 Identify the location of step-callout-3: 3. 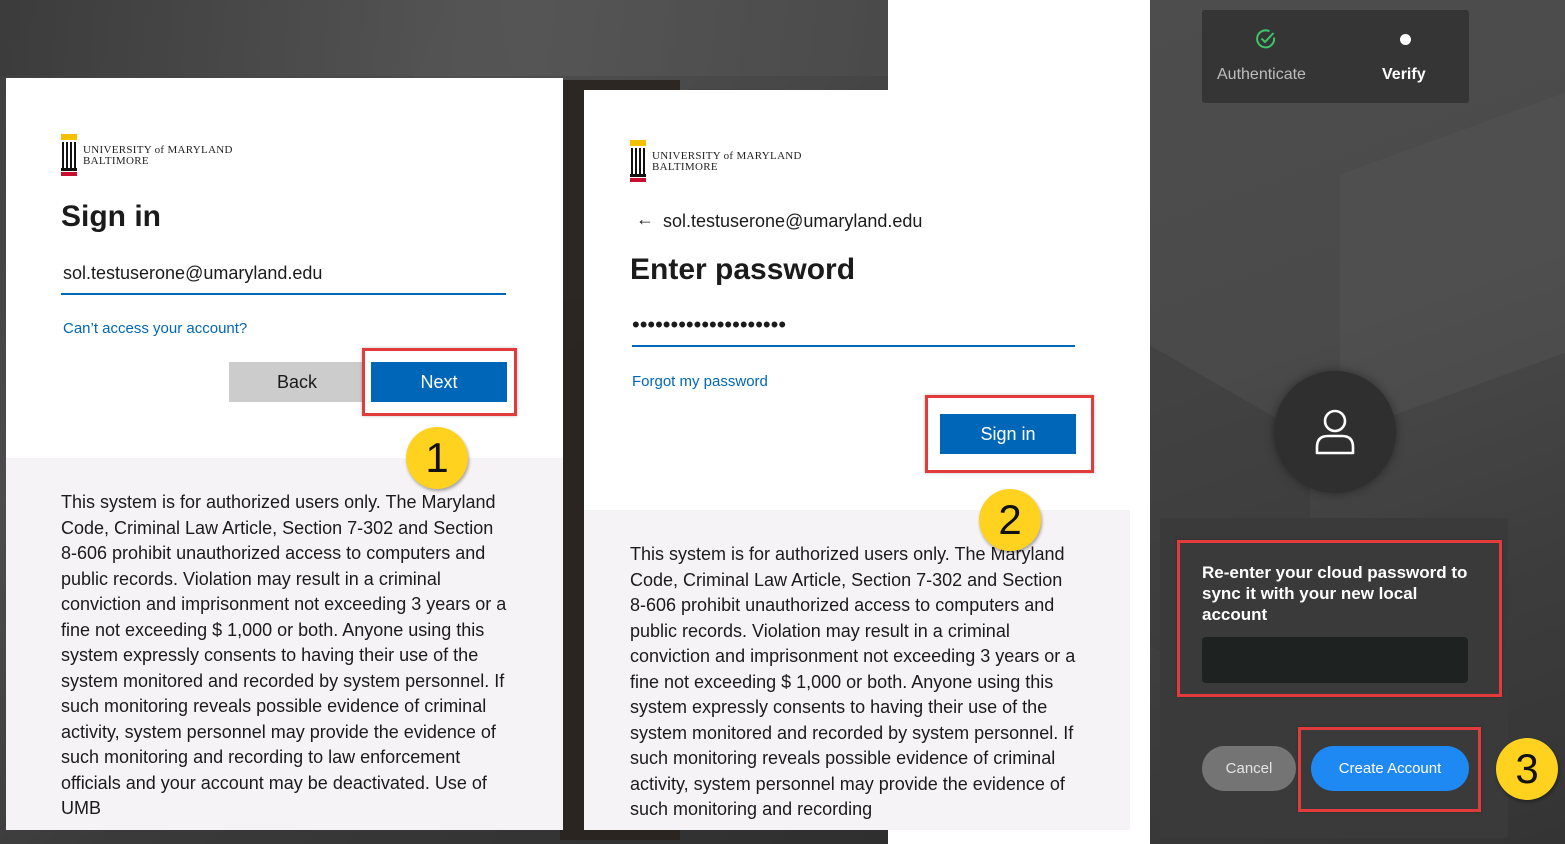
(1527, 769).